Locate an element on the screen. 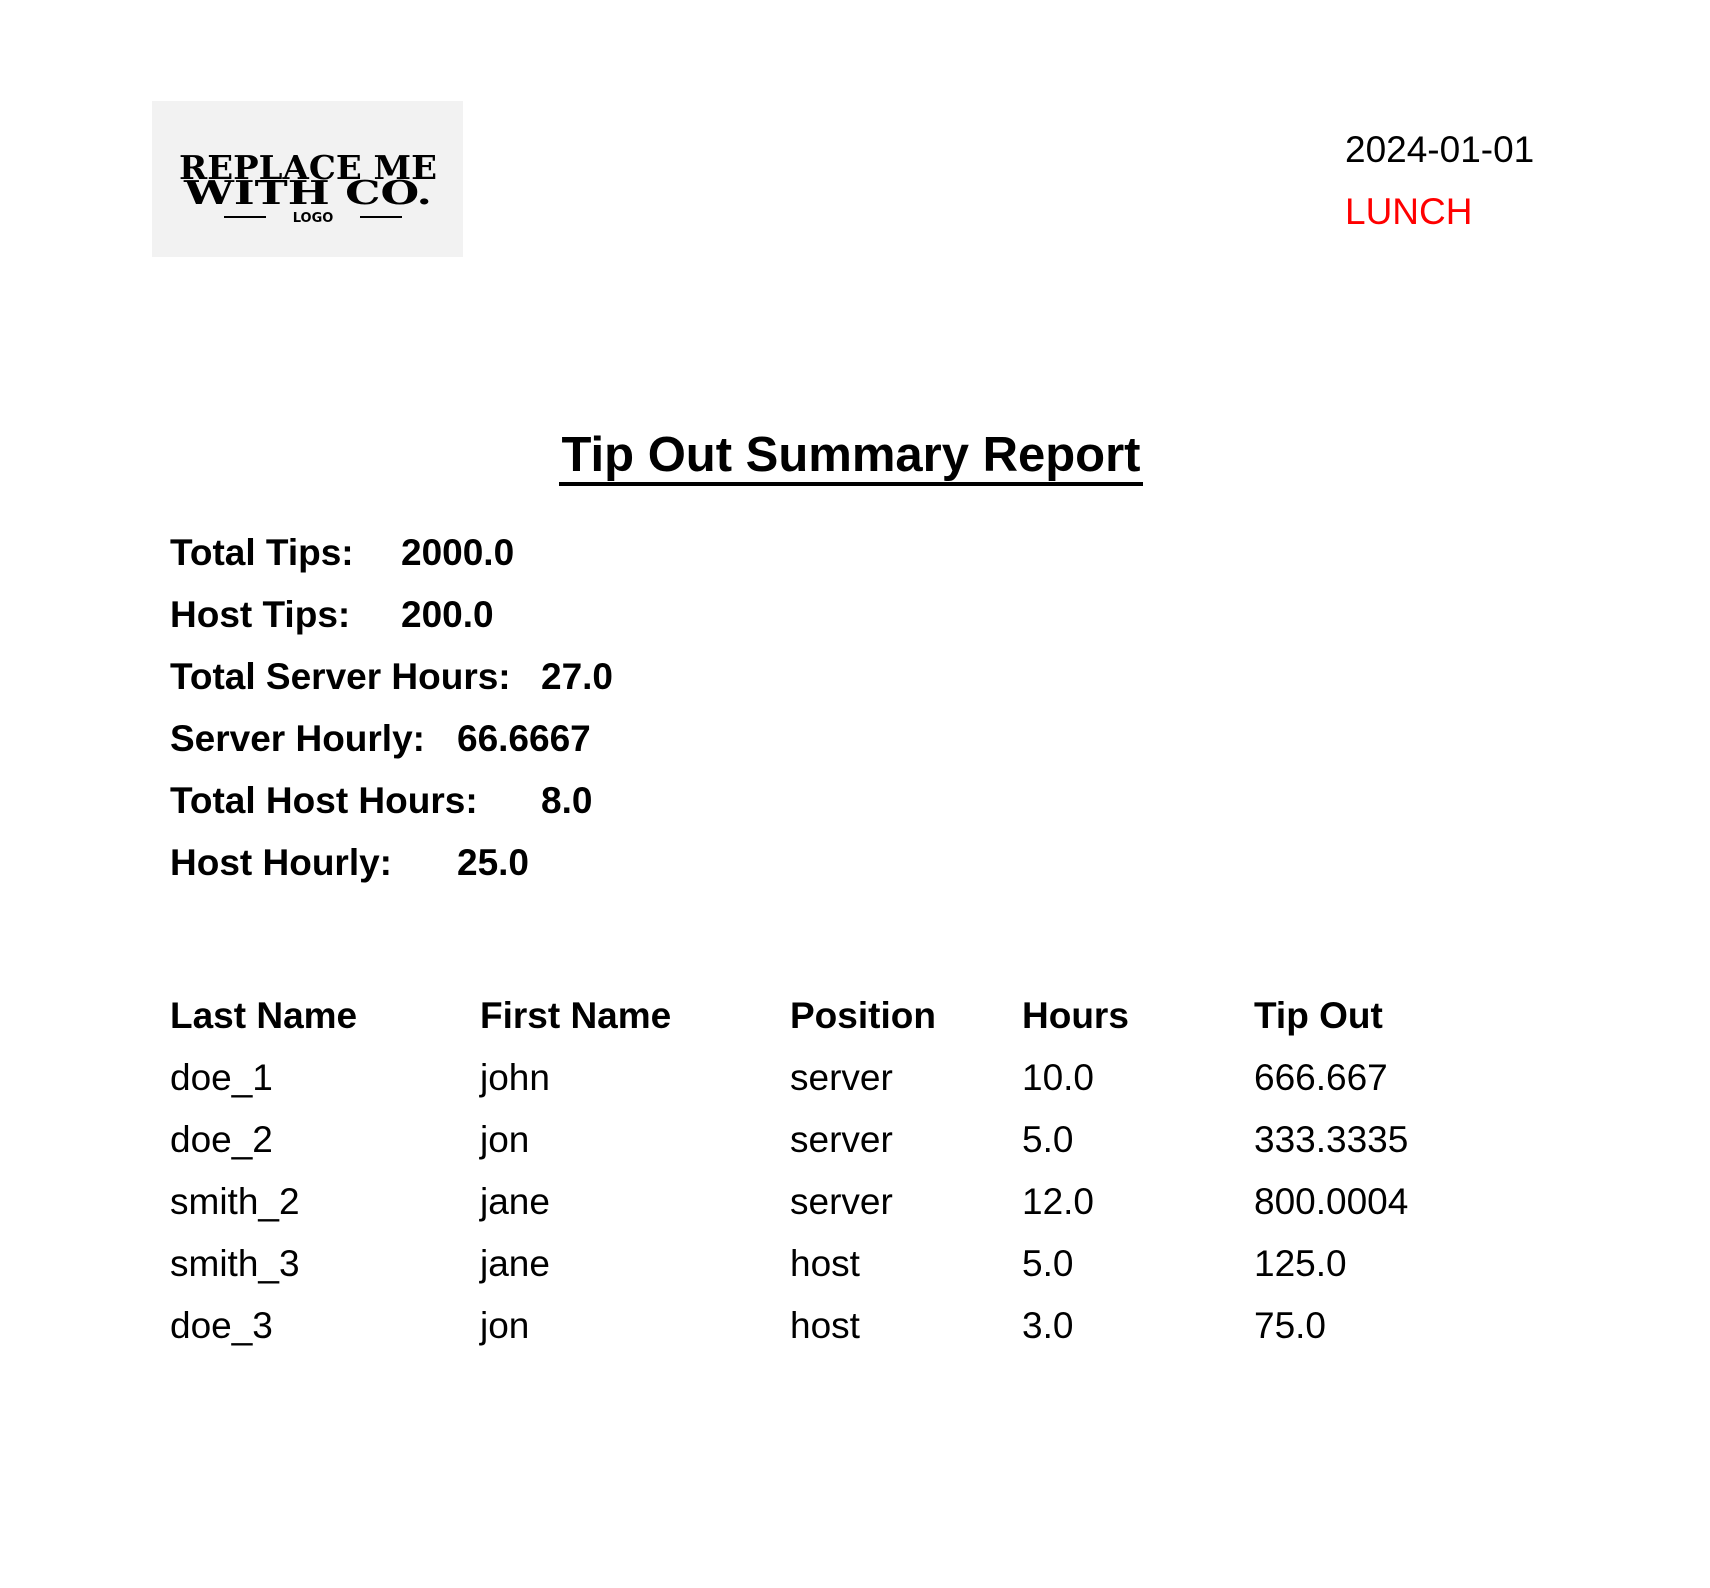 The image size is (1710, 1588). summary-label: Host Tips: is located at coordinates (260, 614).